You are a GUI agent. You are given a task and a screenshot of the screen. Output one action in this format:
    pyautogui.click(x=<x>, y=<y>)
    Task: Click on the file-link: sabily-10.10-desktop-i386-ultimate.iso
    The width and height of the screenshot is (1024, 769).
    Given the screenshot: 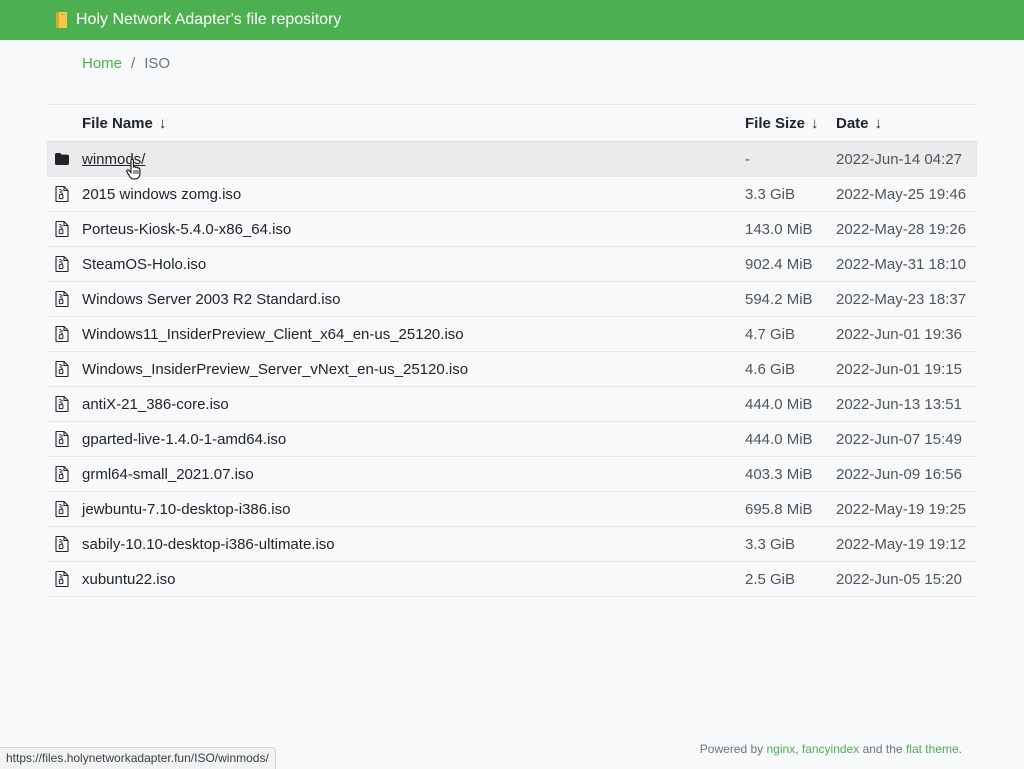 What is the action you would take?
    pyautogui.click(x=208, y=544)
    